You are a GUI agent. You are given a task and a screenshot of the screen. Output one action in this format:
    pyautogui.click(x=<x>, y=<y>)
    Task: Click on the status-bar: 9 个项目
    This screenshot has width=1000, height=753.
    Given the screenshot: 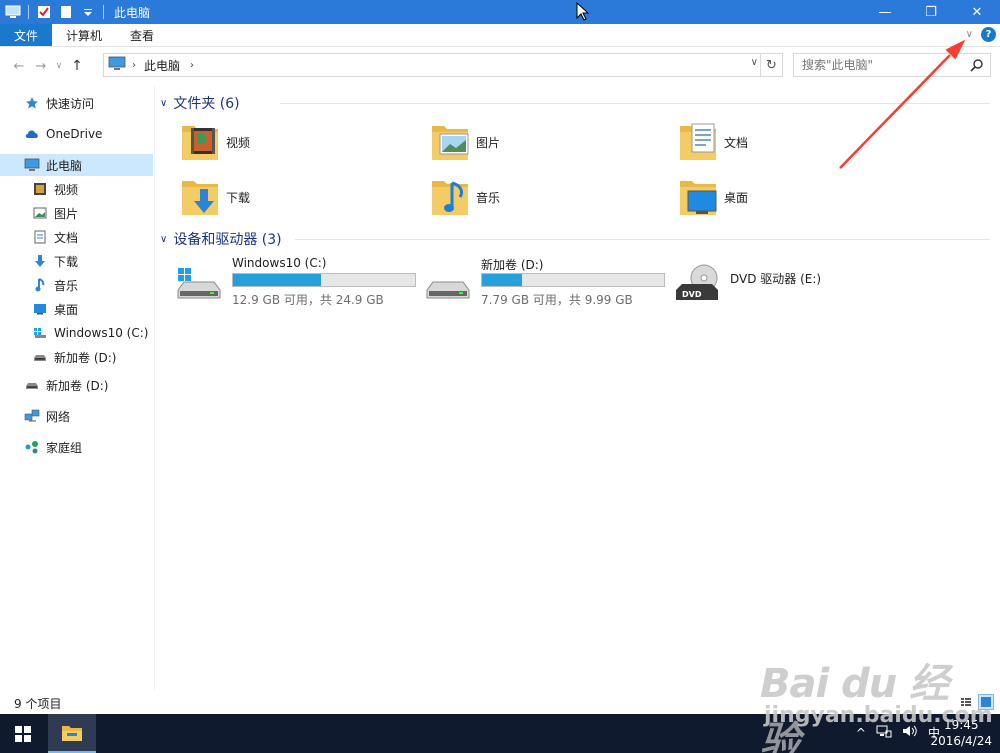 What is the action you would take?
    pyautogui.click(x=500, y=703)
    